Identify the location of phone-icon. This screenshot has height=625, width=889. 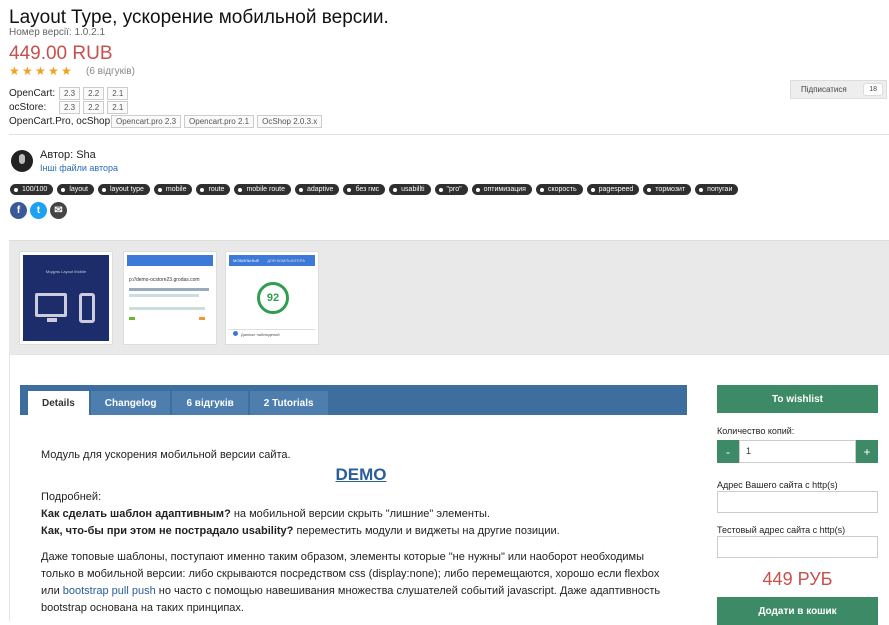
(87, 308).